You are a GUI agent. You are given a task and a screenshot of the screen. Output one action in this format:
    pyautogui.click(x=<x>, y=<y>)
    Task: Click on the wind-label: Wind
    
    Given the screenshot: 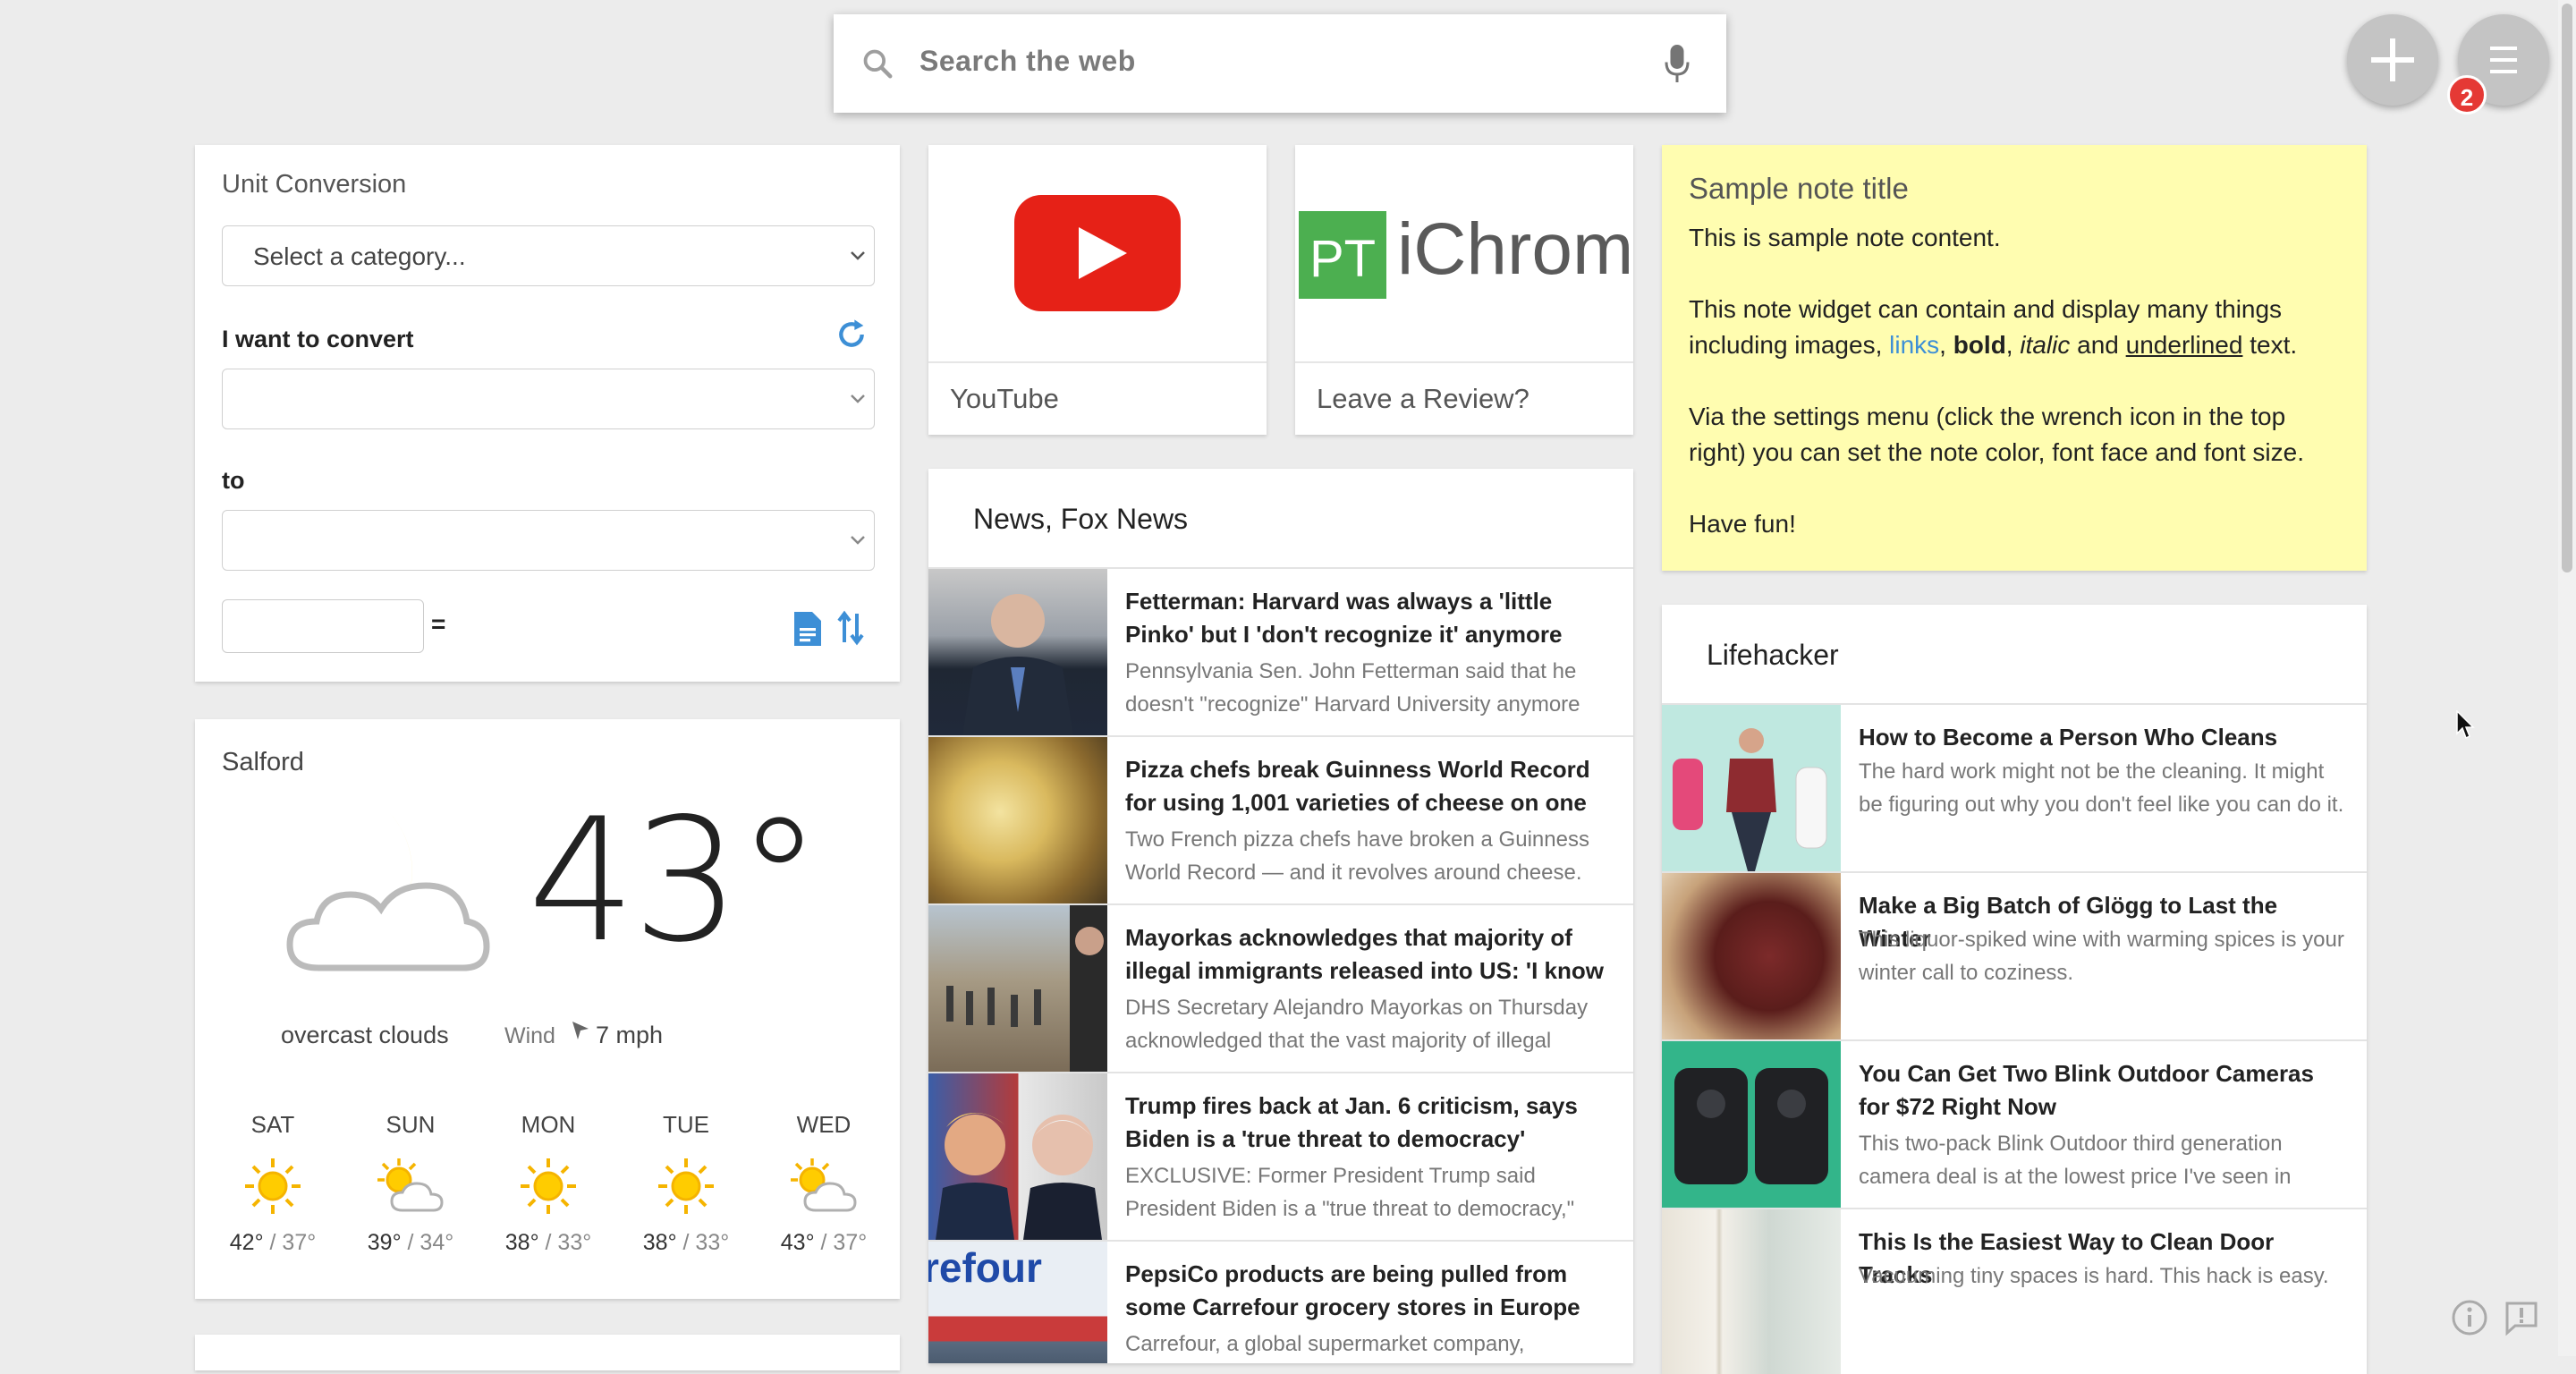 What is the action you would take?
    pyautogui.click(x=529, y=1035)
    